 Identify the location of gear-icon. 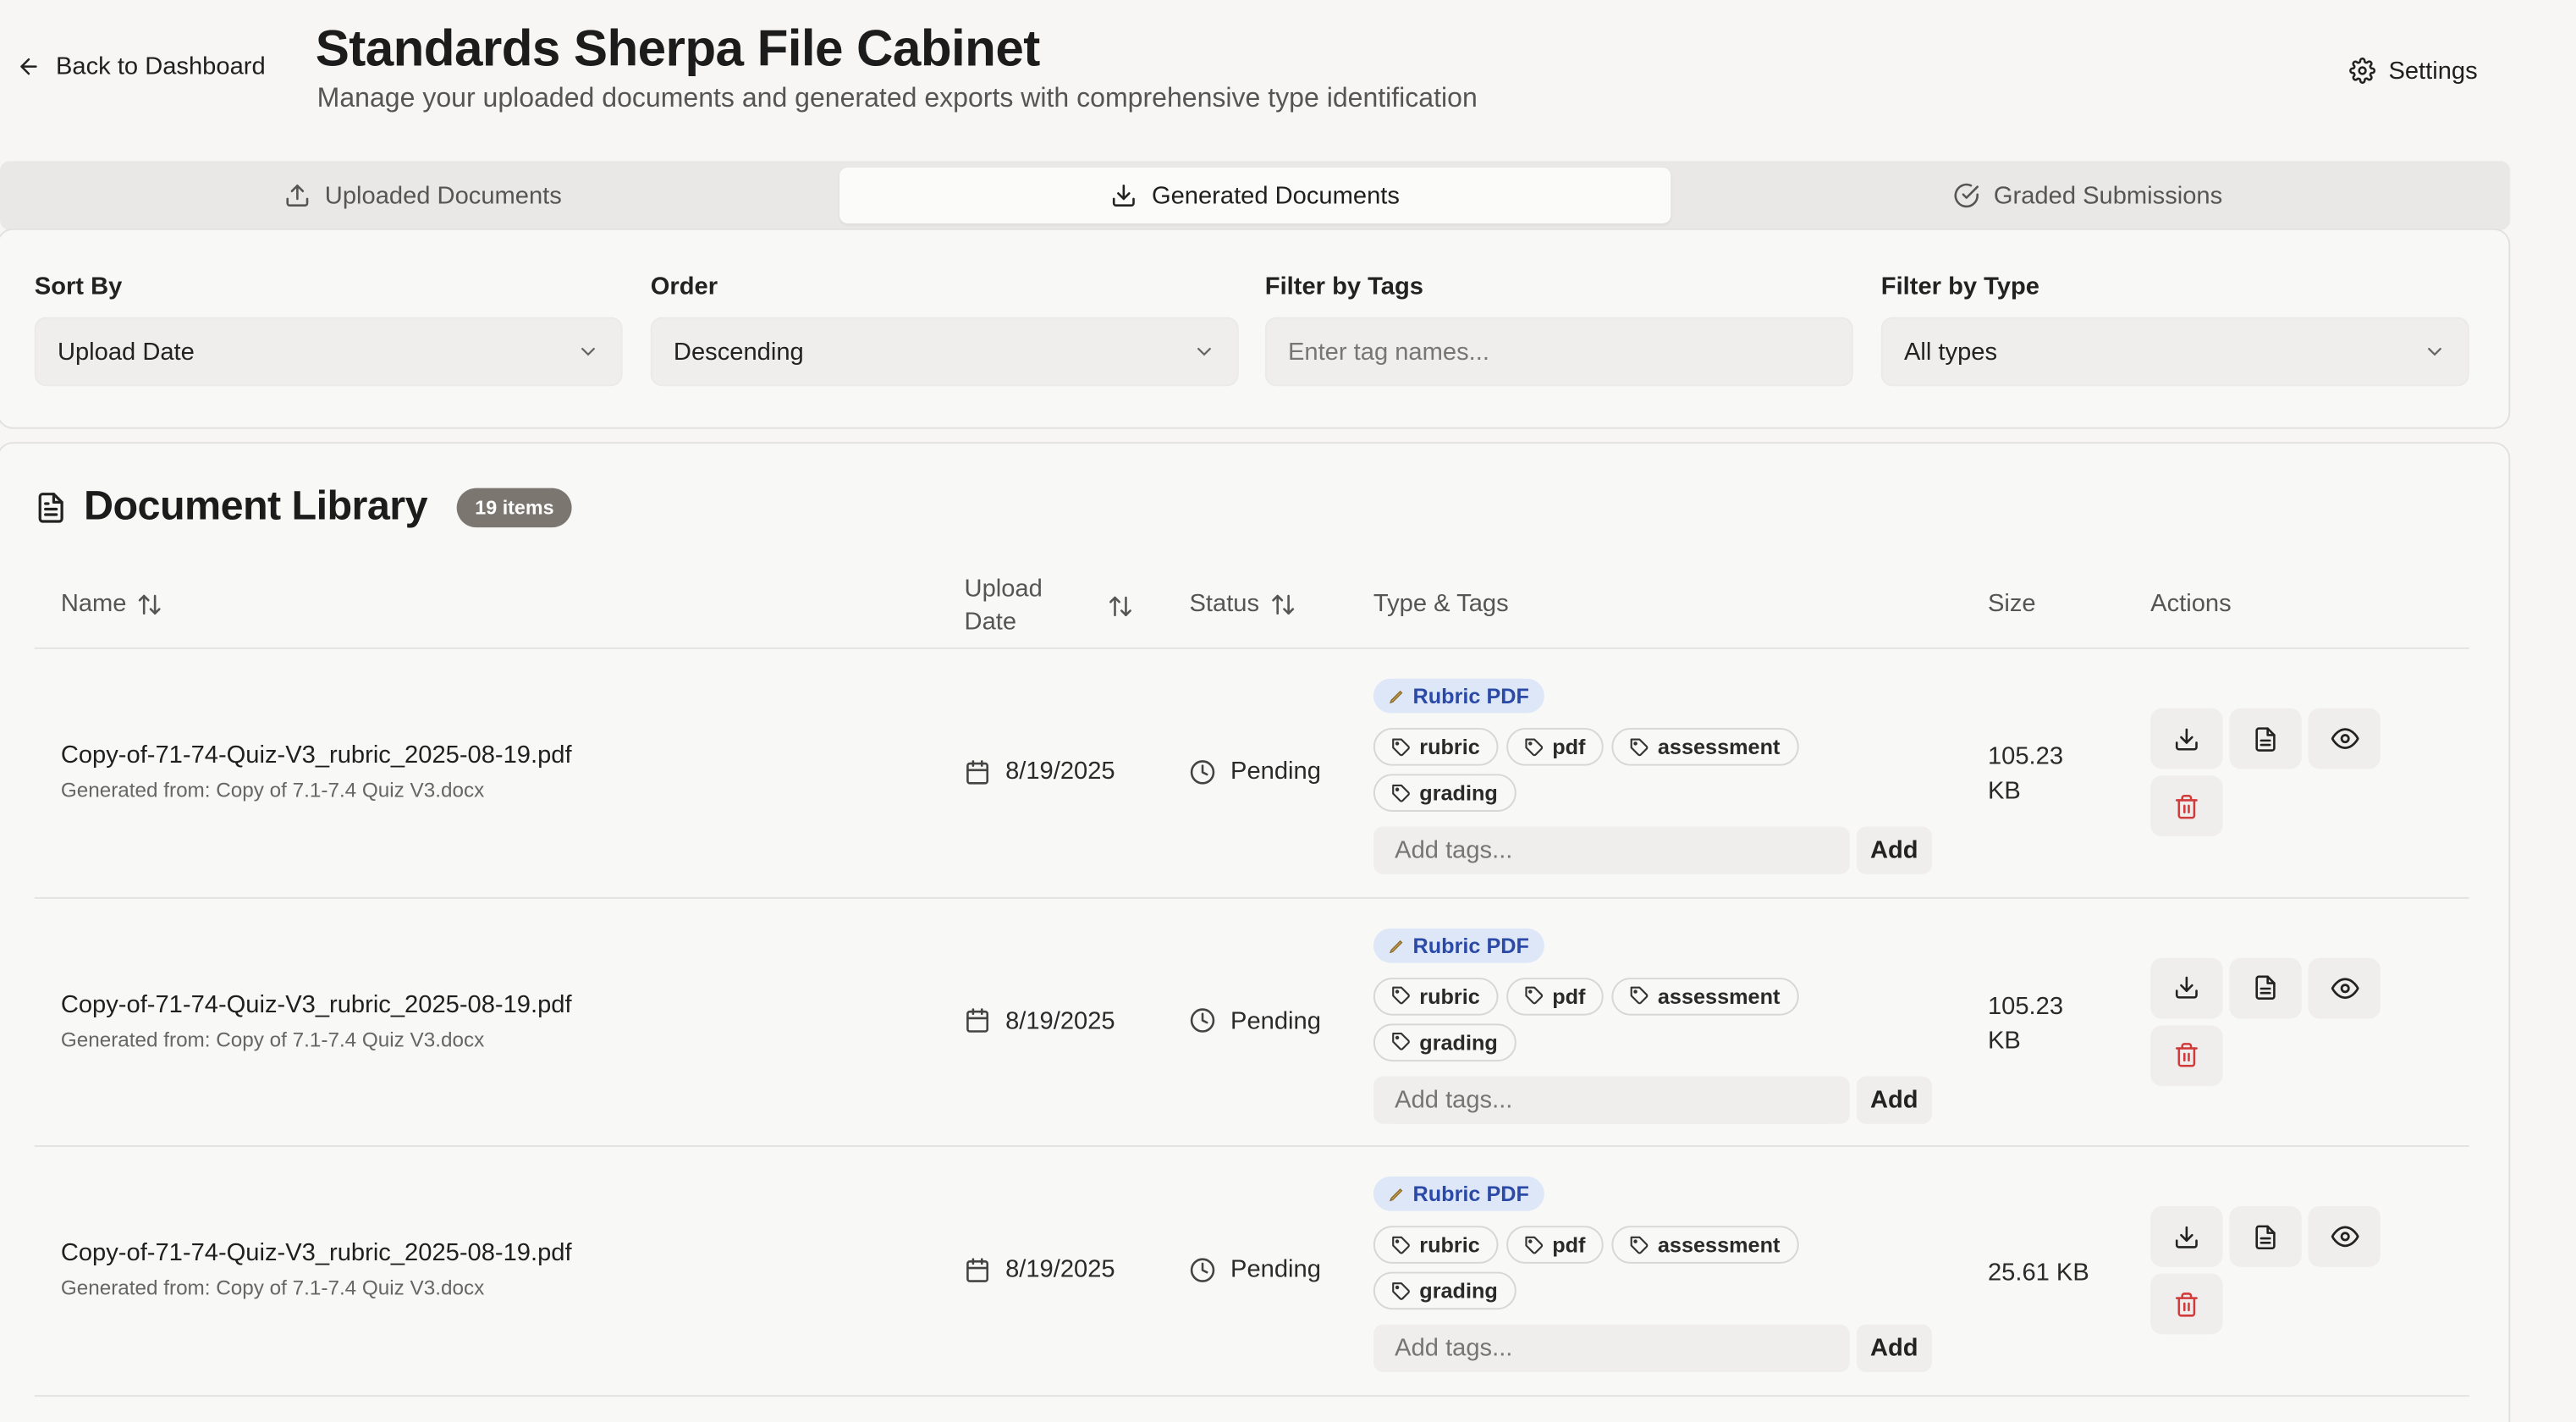
(2361, 71).